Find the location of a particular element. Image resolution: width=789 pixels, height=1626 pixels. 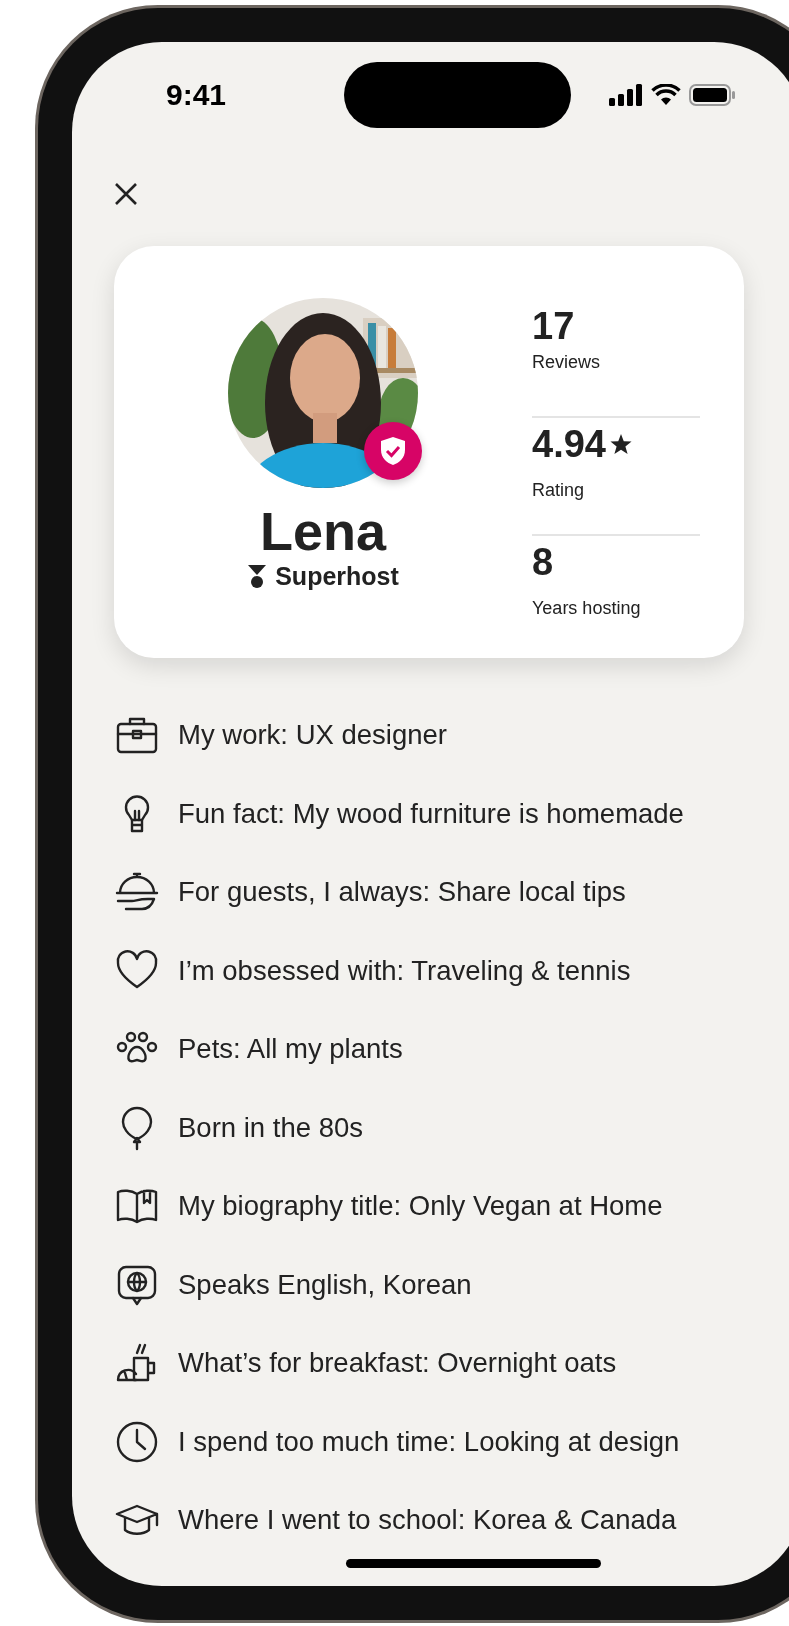

profile-fact: Pets: All my plants is located at coordinates (290, 1049).